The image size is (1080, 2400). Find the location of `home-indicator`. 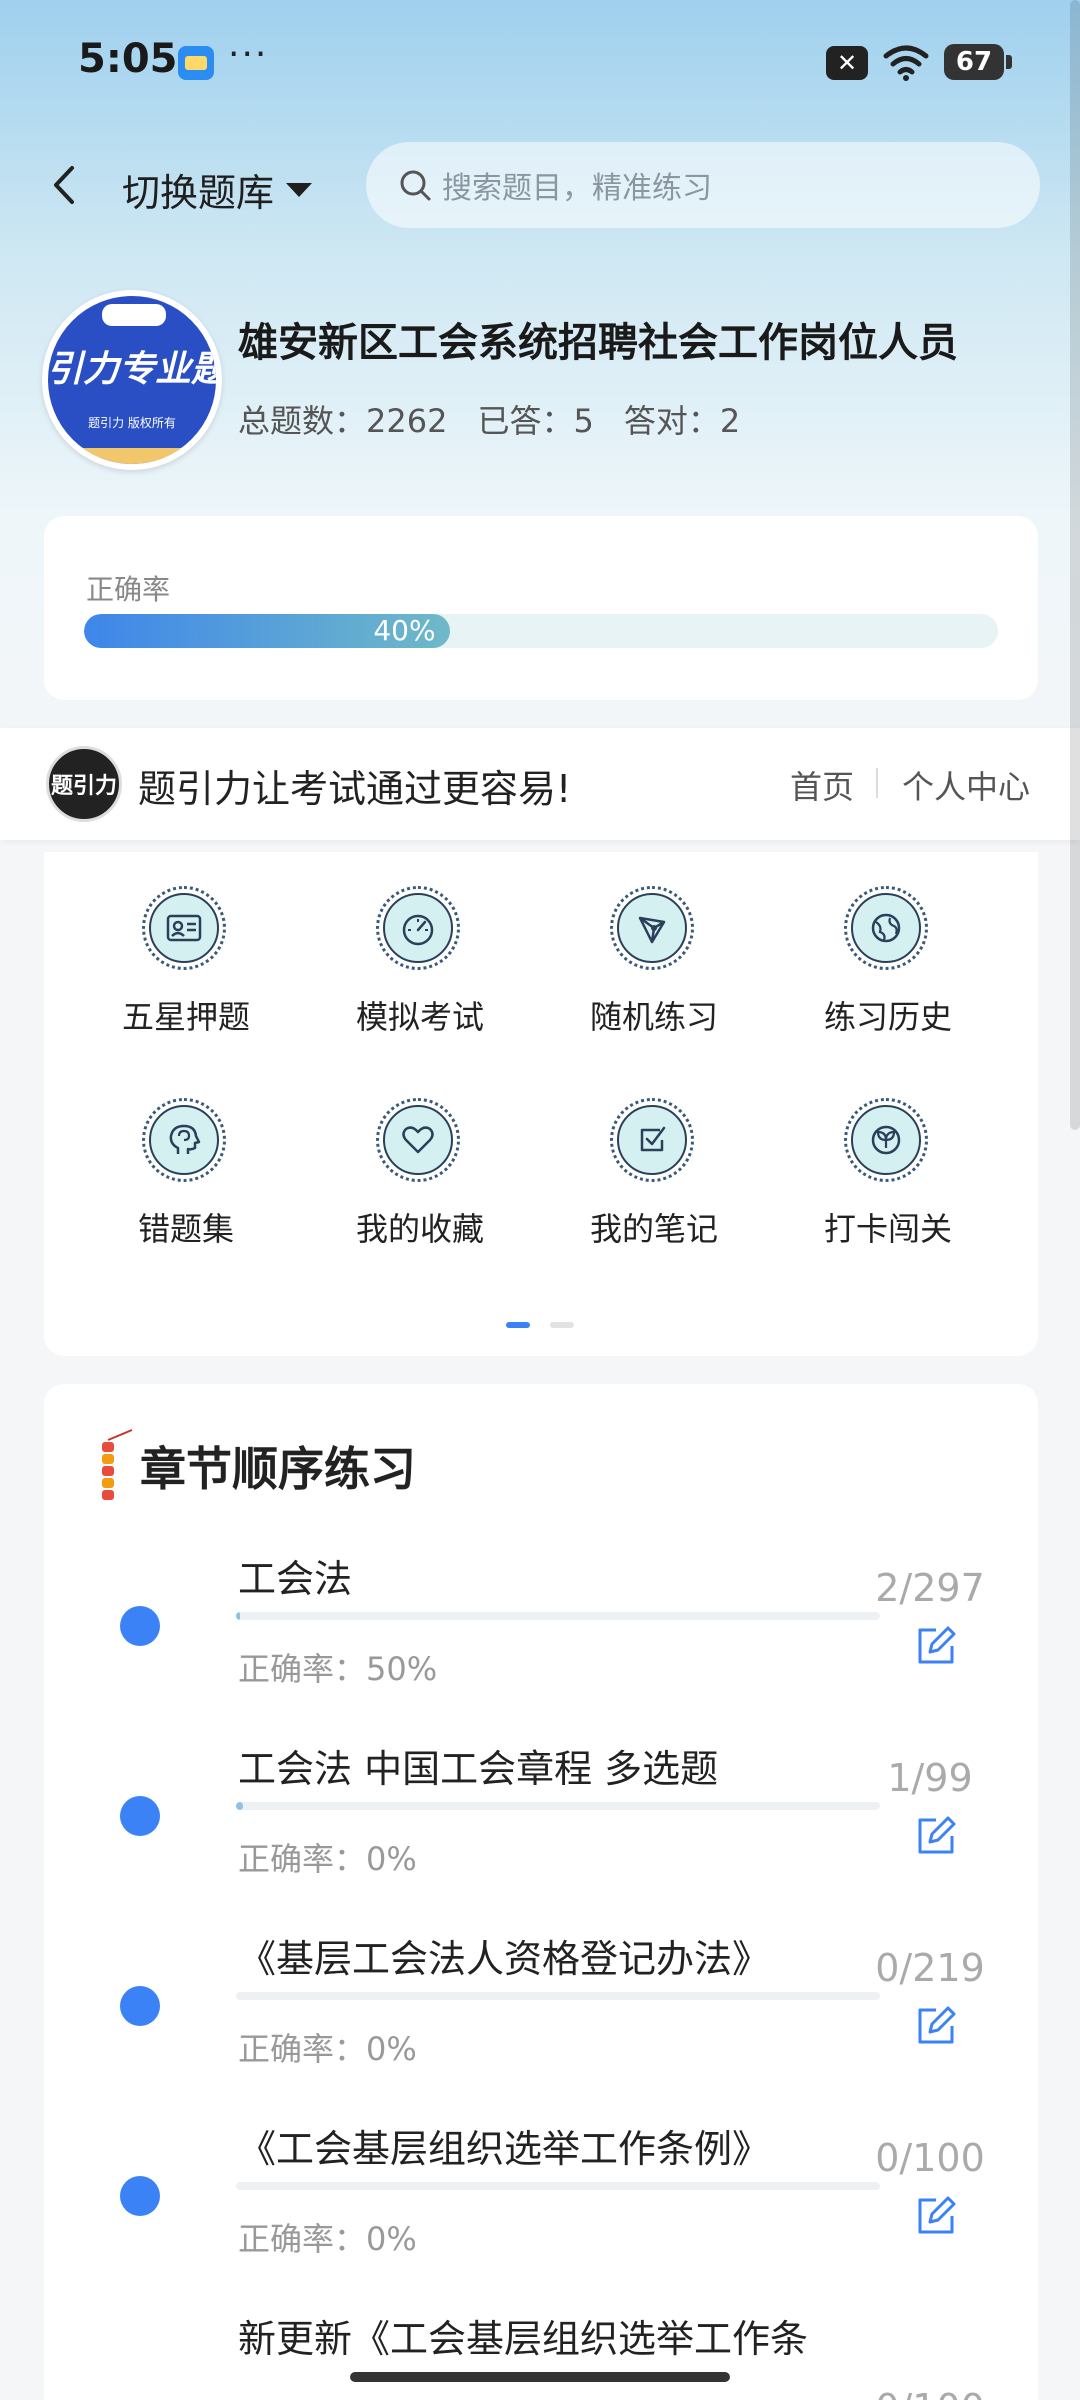

home-indicator is located at coordinates (540, 2377).